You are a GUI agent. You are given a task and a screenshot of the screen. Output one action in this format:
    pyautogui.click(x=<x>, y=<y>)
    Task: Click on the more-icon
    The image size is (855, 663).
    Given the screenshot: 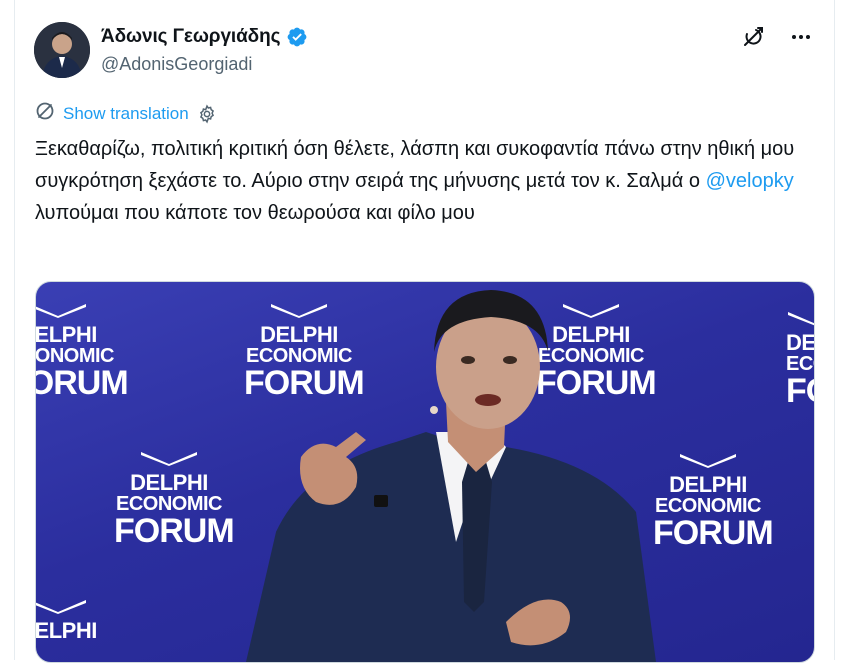 What is the action you would take?
    pyautogui.click(x=801, y=37)
    